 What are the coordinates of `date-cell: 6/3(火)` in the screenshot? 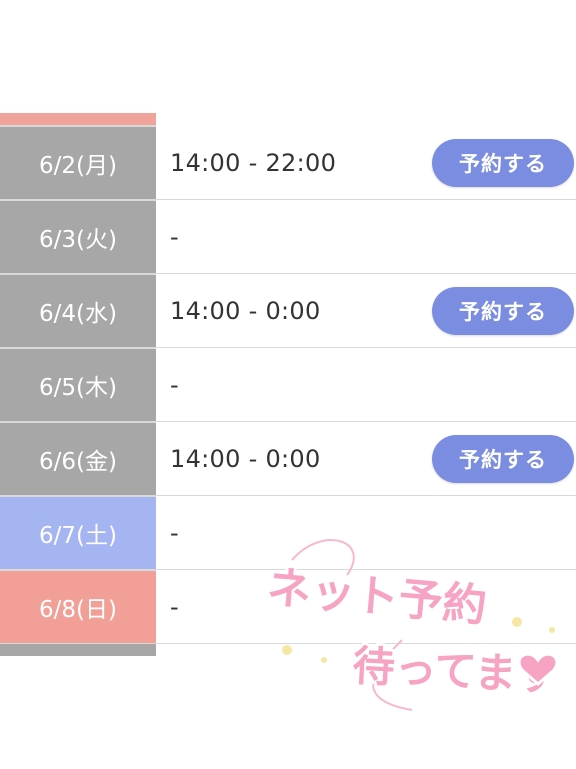 It's located at (78, 236).